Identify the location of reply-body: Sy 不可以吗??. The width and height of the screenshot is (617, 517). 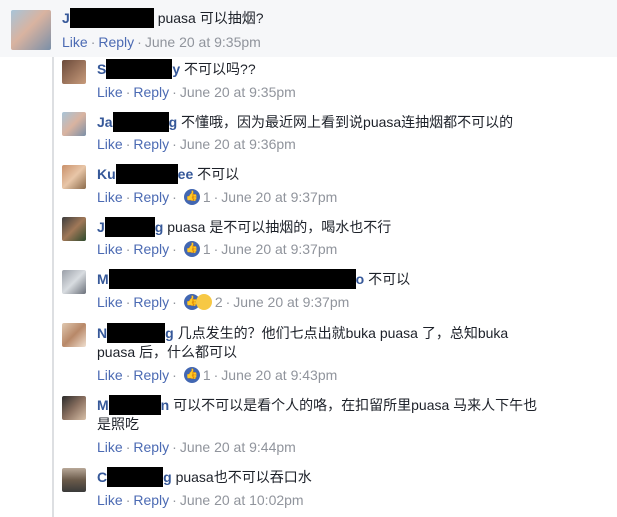
(176, 69).